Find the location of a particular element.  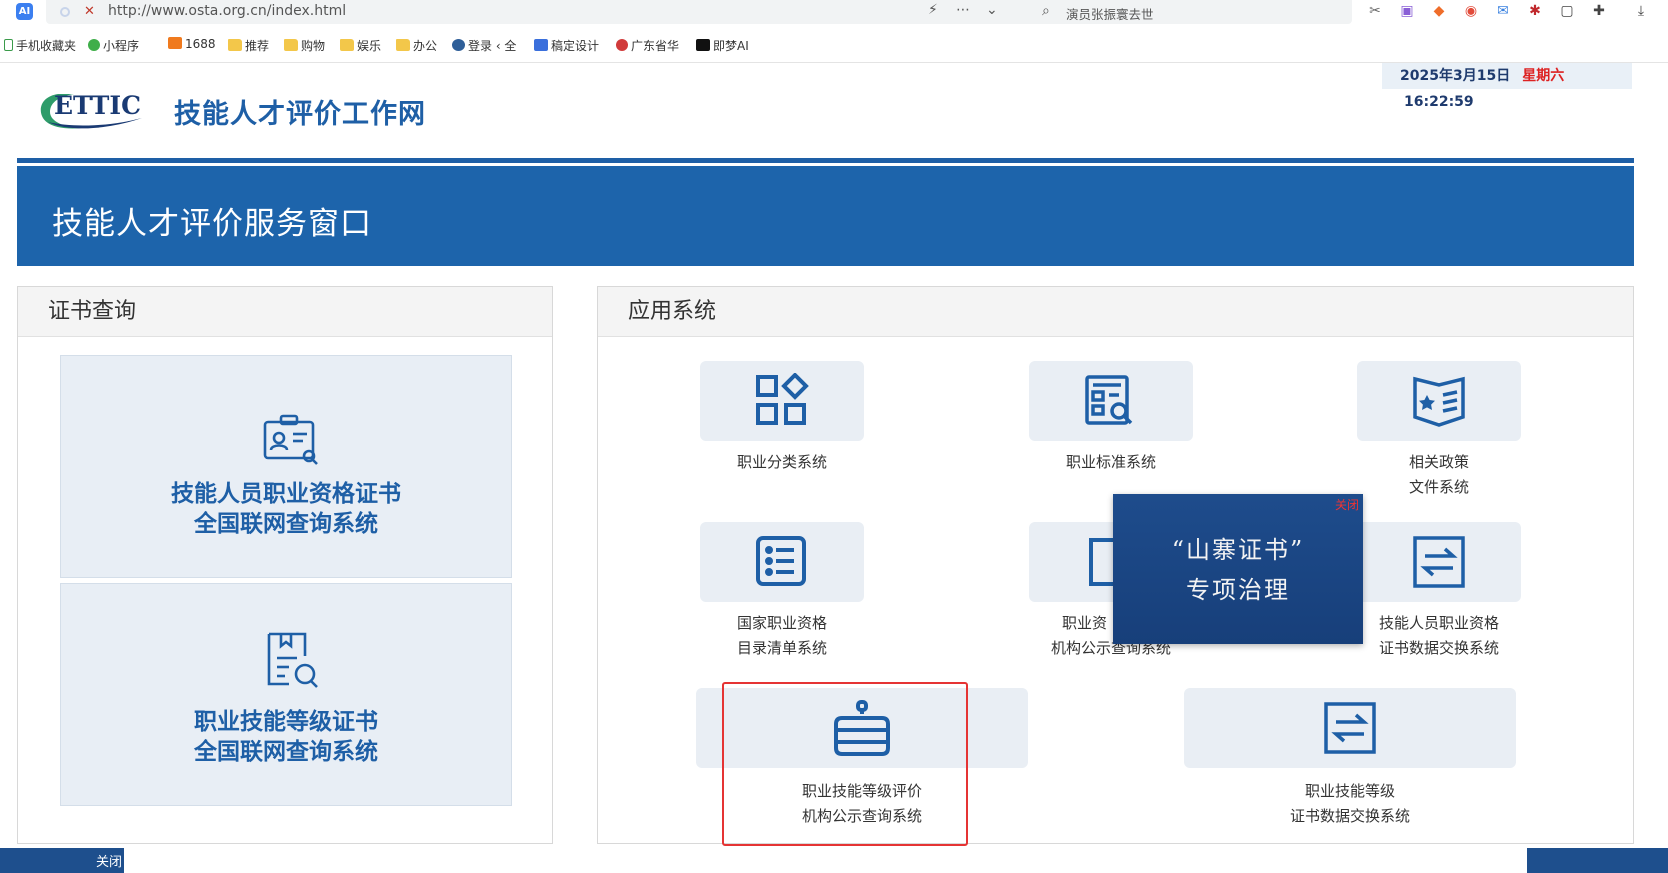

download-icon: ⤓ is located at coordinates (1641, 11).